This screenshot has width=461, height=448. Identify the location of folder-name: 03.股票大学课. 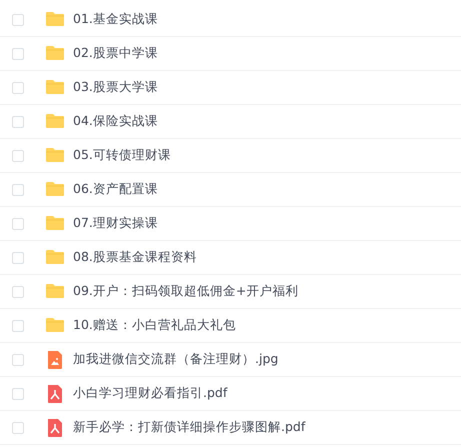
(115, 87).